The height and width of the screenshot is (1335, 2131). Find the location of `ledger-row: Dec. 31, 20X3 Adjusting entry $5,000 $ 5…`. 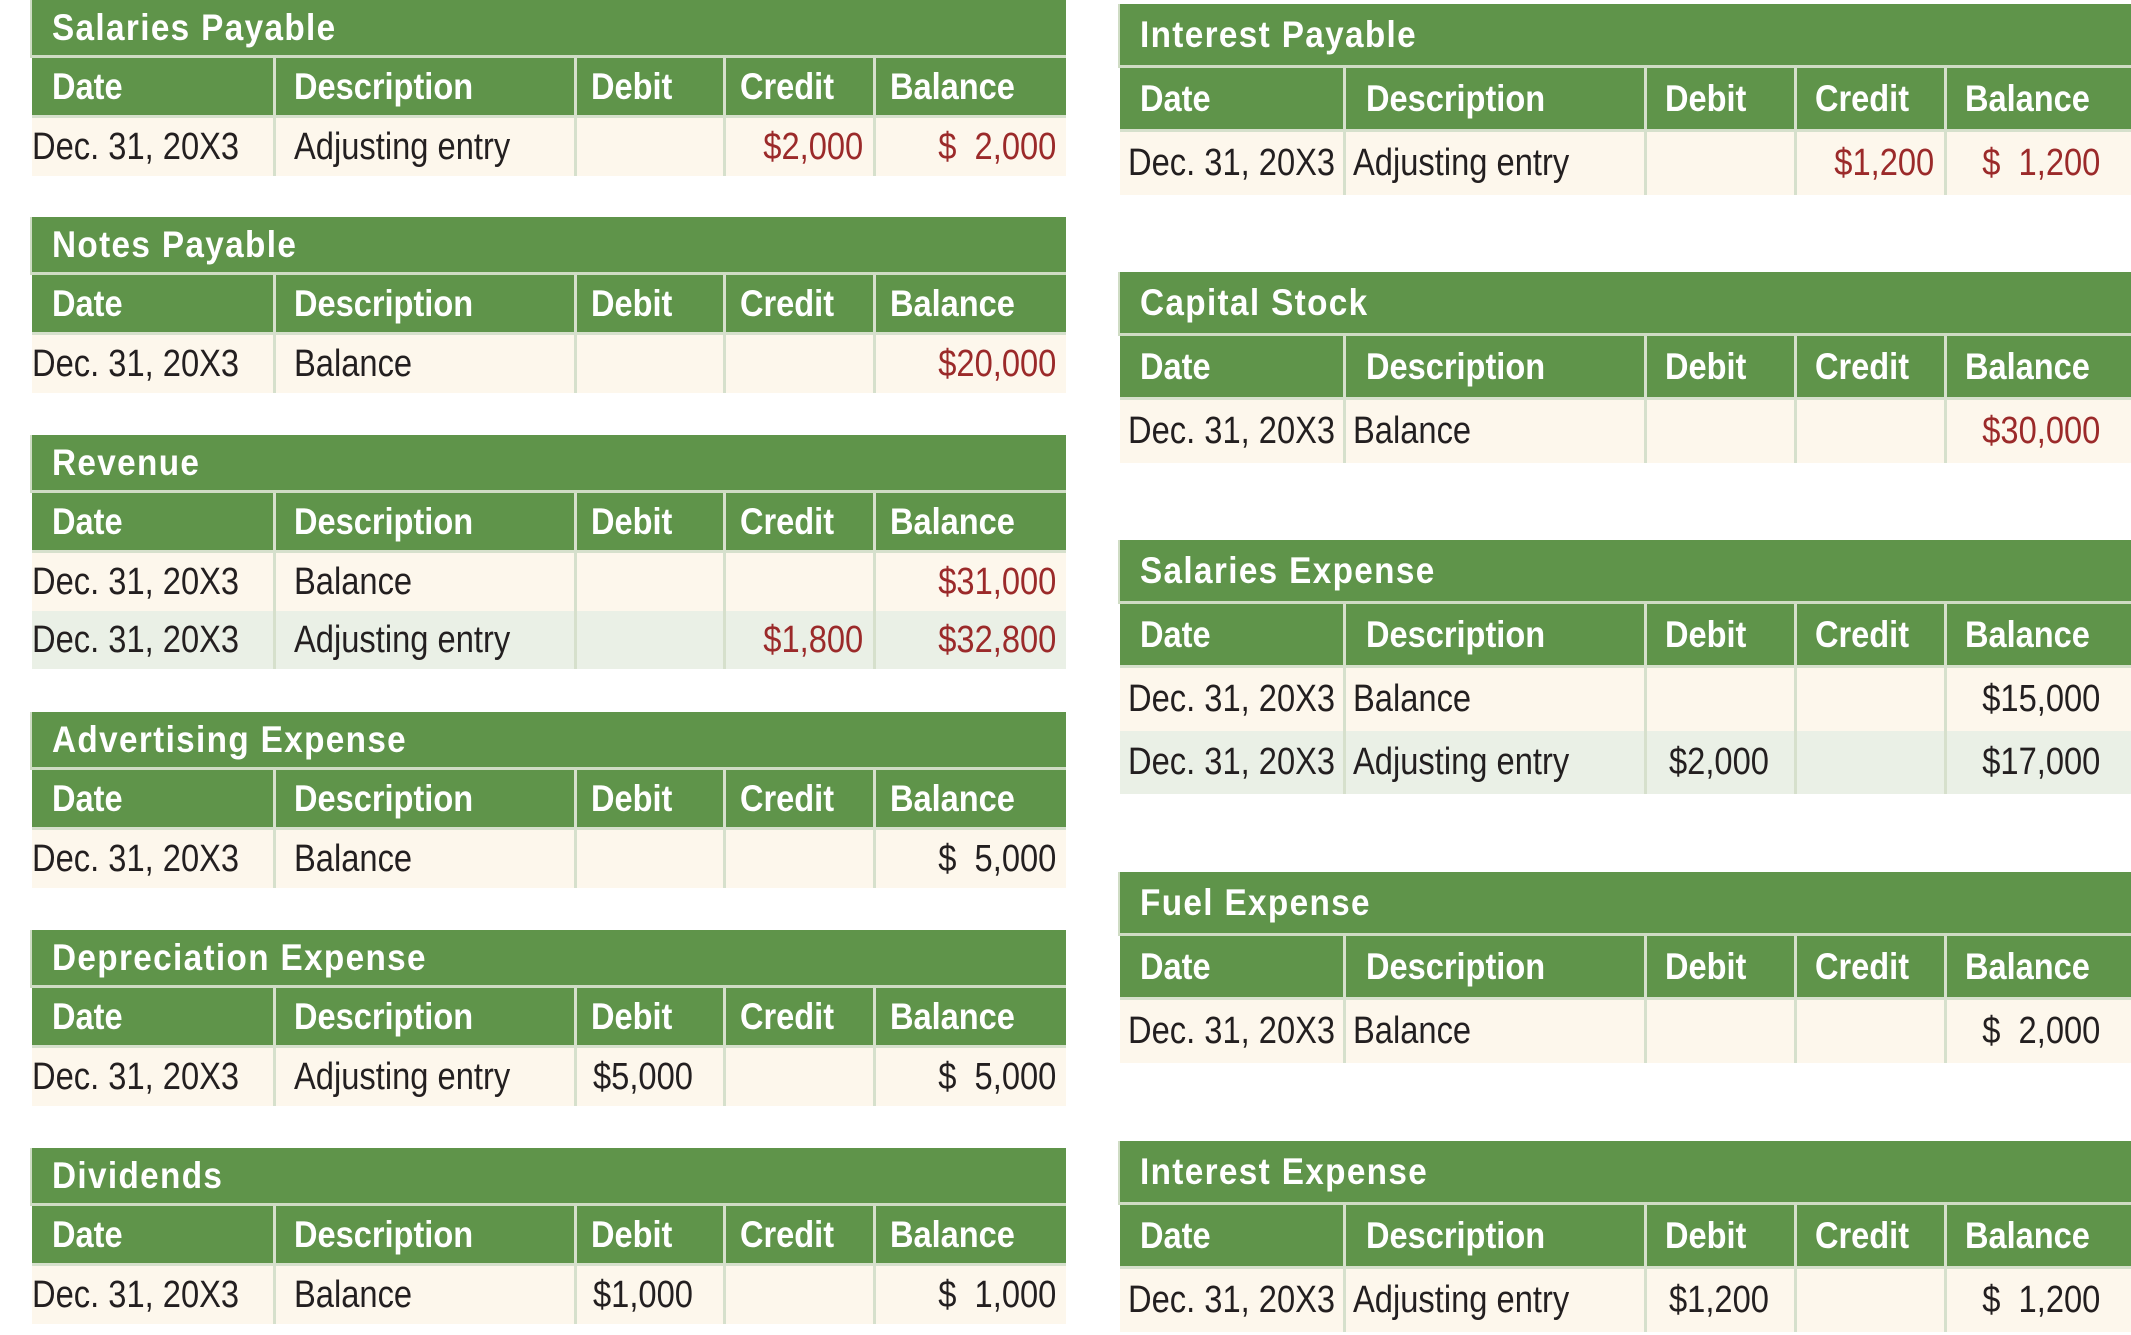

ledger-row: Dec. 31, 20X3 Adjusting entry $5,000 $ 5… is located at coordinates (549, 1077).